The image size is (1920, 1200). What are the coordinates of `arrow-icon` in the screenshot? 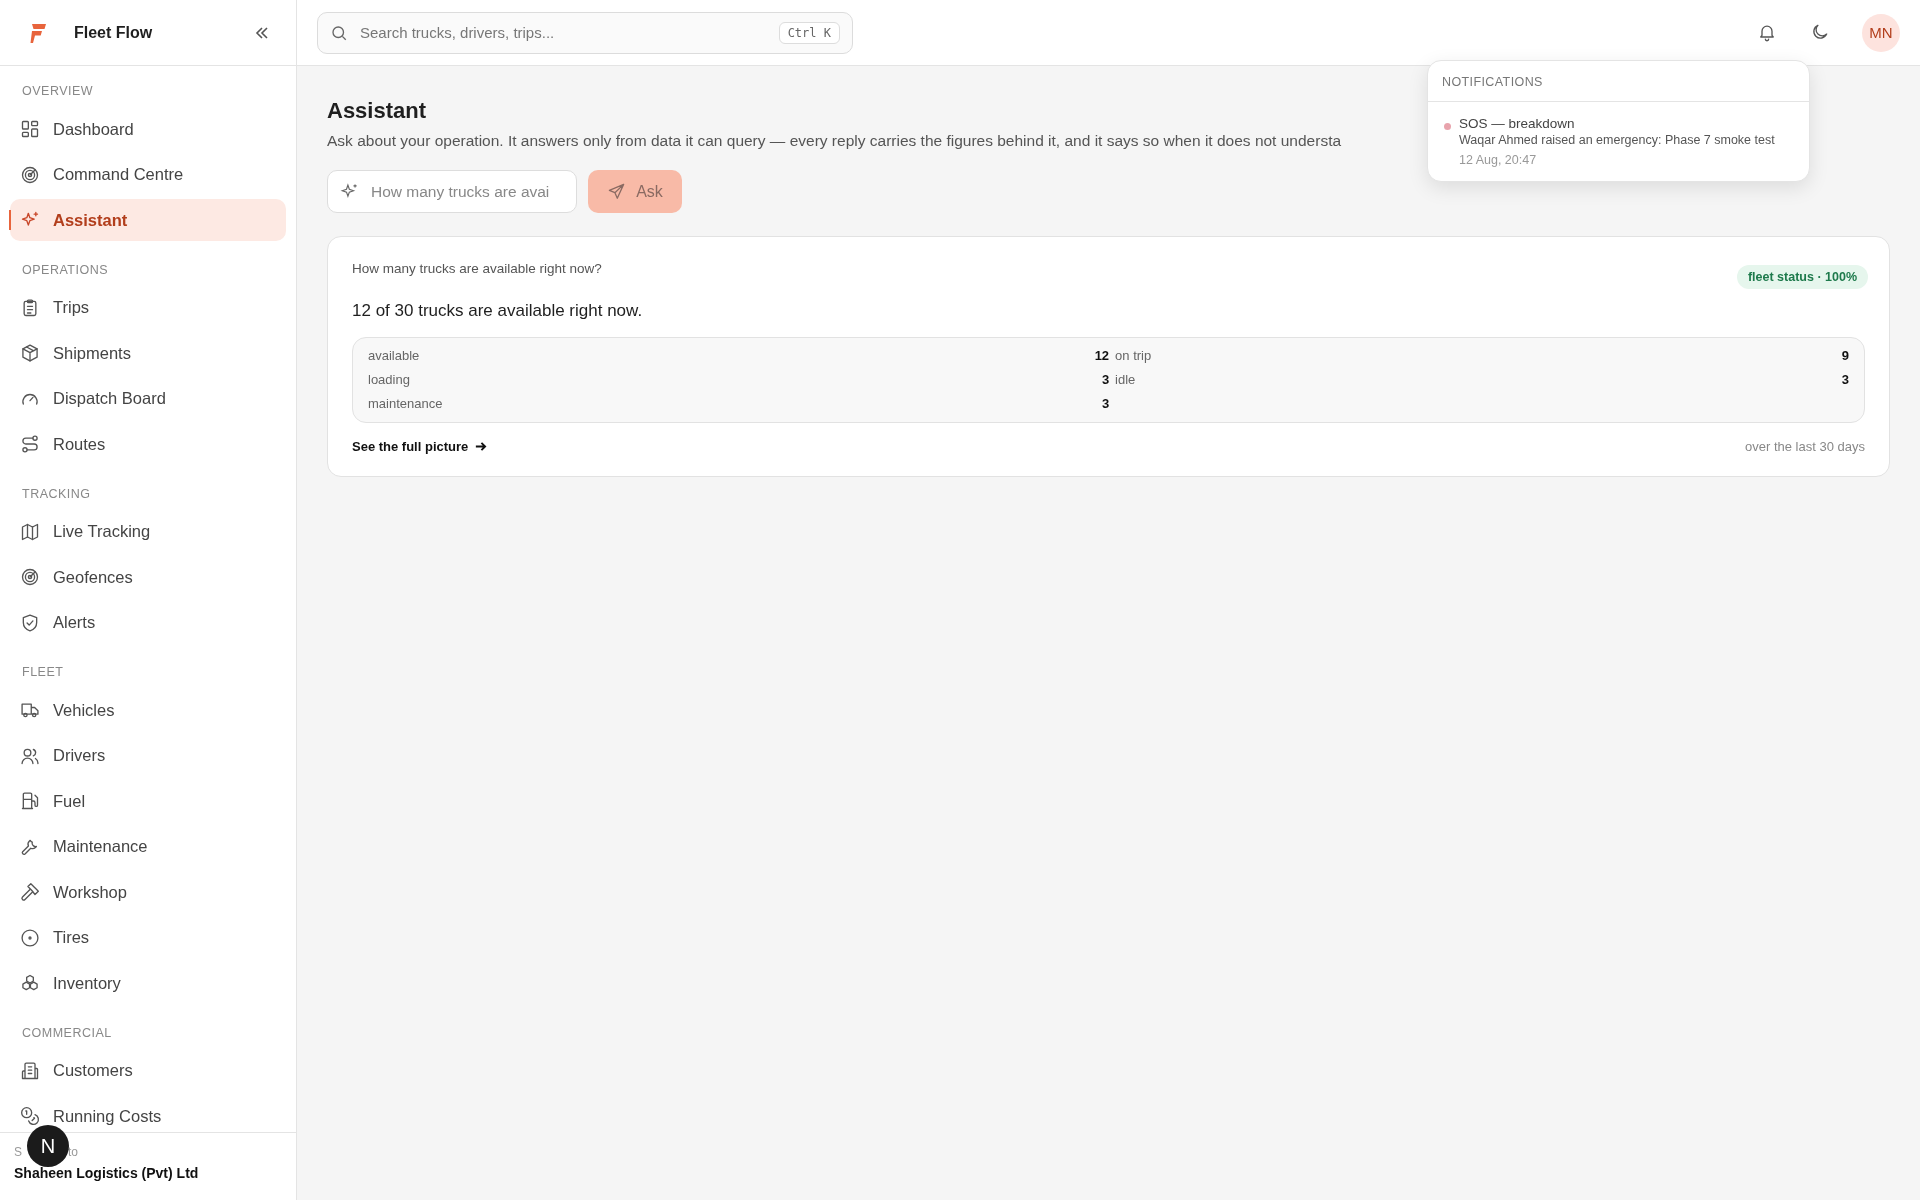 It's located at (481, 446).